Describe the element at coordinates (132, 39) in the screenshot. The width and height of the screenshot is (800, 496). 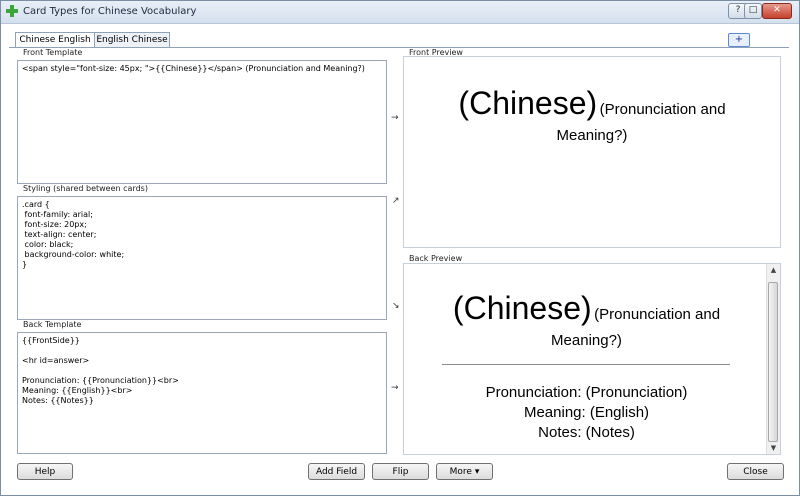
I see `tab-english-chinese: English Chinese` at that location.